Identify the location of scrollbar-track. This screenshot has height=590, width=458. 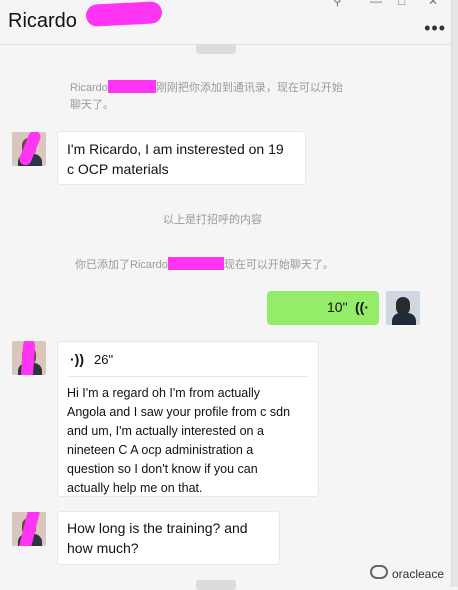
(454, 293).